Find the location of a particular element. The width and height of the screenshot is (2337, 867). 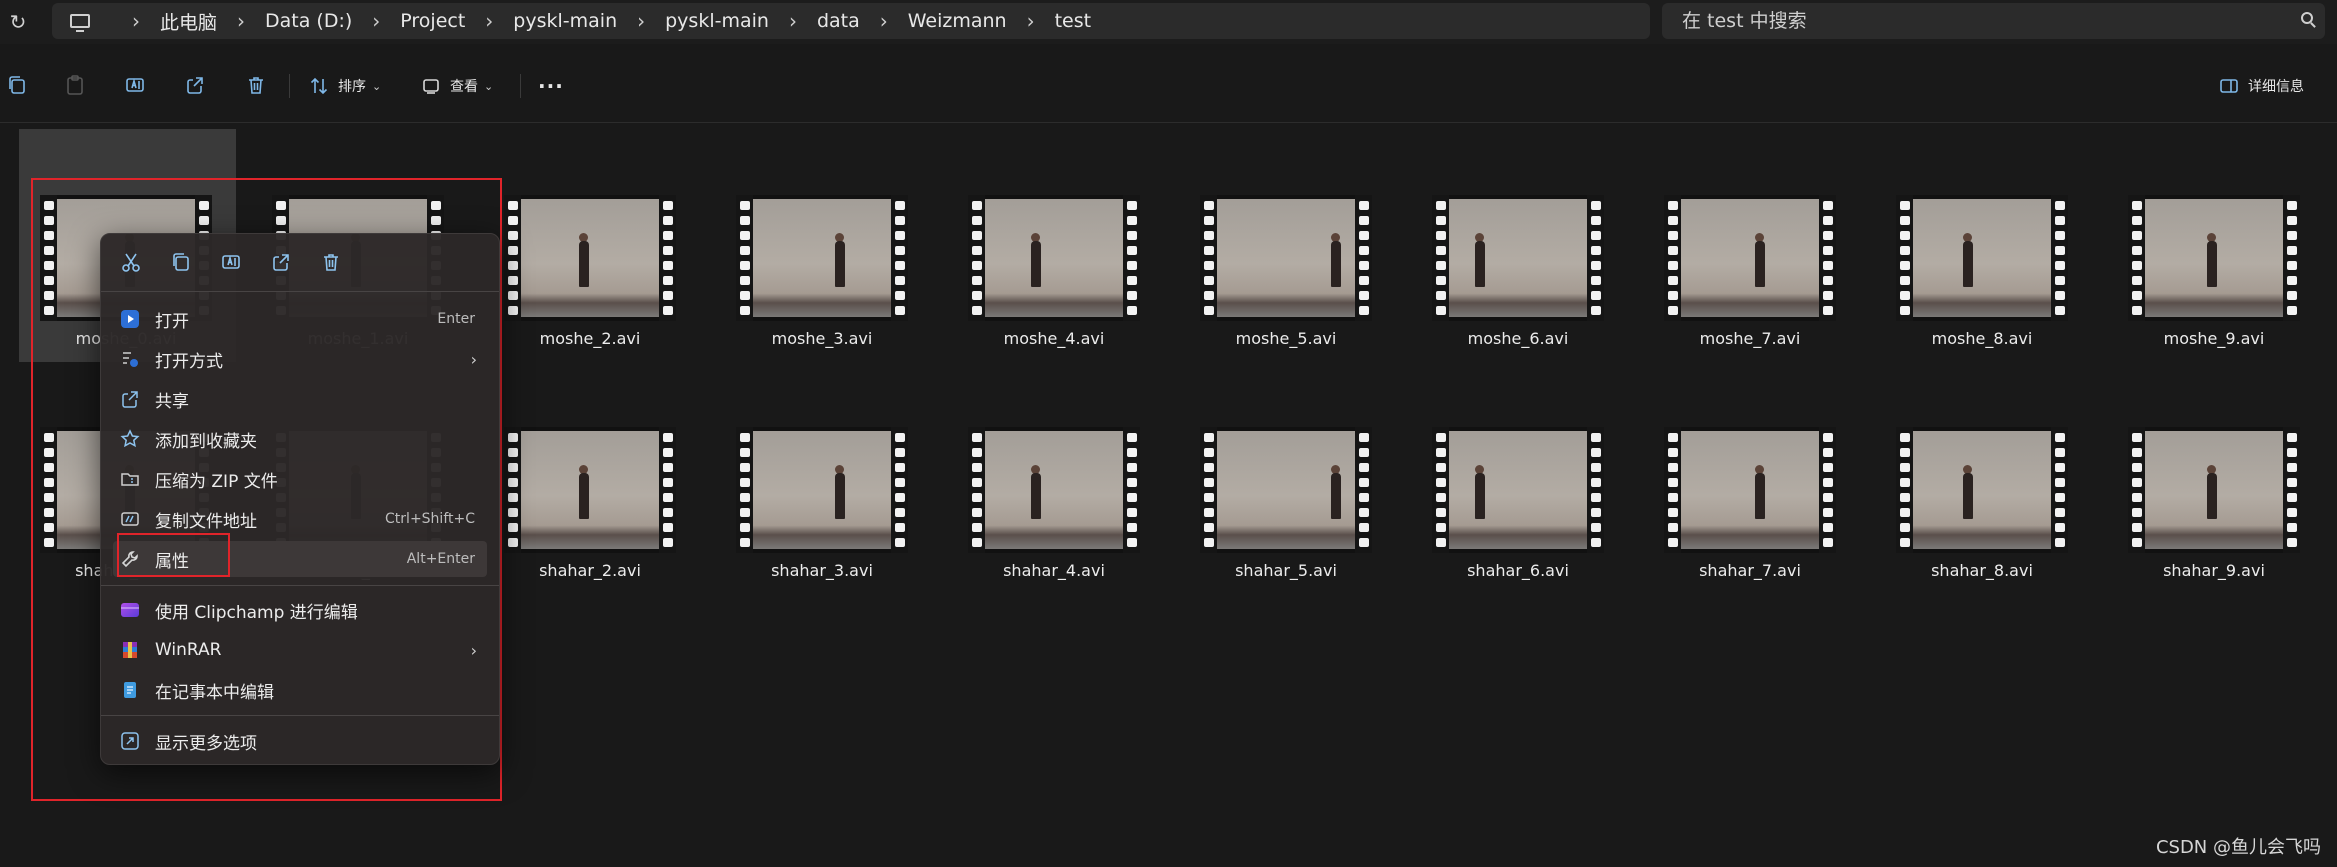

menu-item-winrar: WinRAR › is located at coordinates (300, 650).